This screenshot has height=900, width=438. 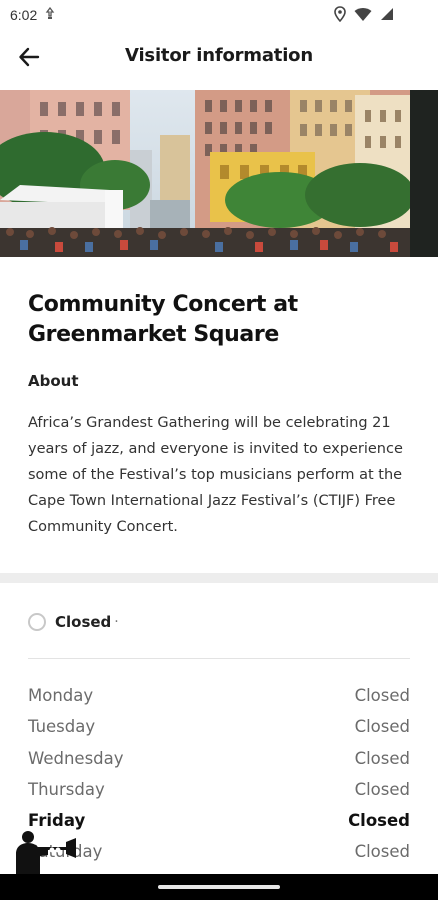 I want to click on open-status: Closed ·, so click(x=73, y=622).